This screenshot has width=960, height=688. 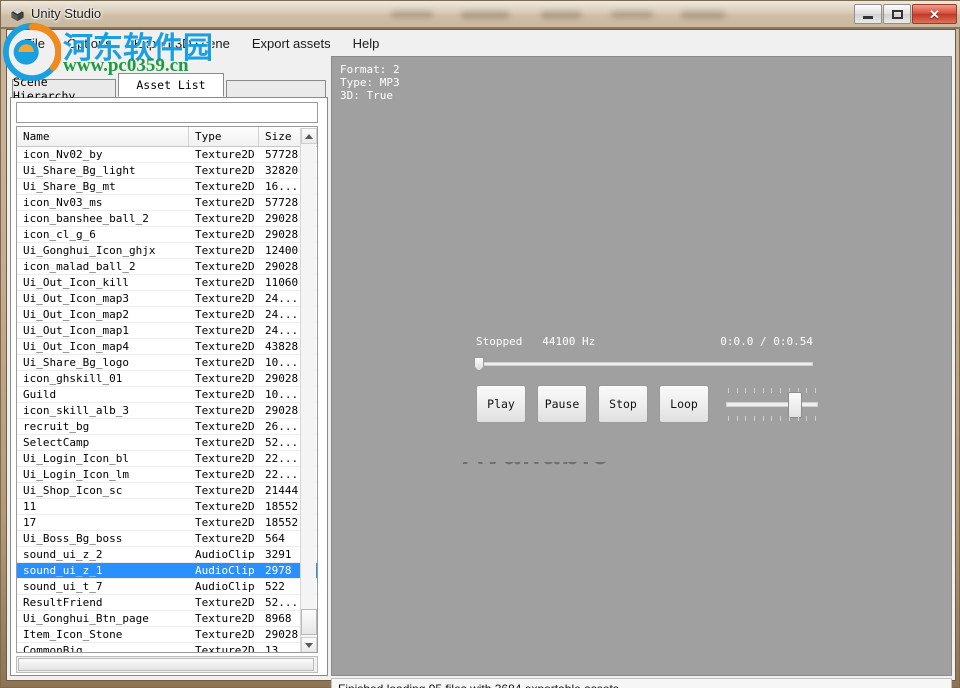 What do you see at coordinates (64, 89) in the screenshot?
I see `tab-scene-hierarchy: Scene Hierarchy` at bounding box center [64, 89].